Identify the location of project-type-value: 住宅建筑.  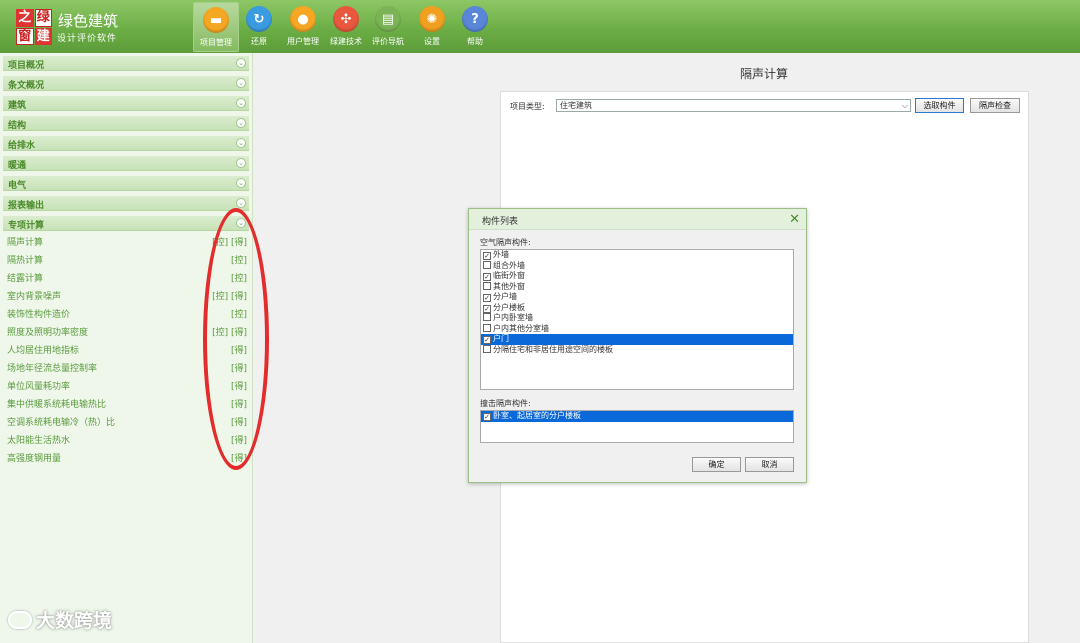
(576, 105).